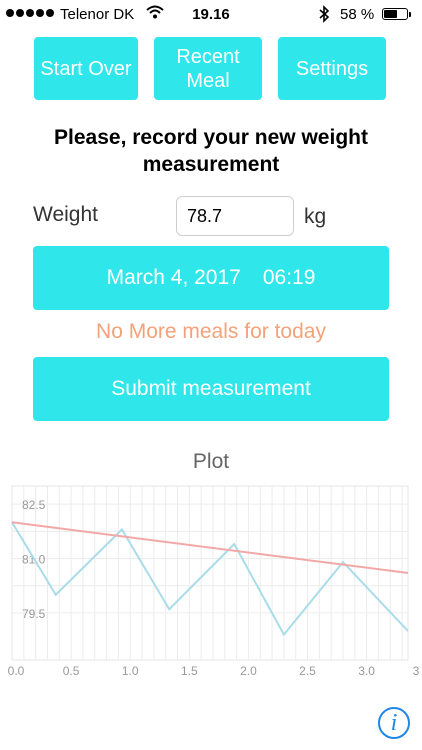 The height and width of the screenshot is (750, 422). What do you see at coordinates (86, 68) in the screenshot?
I see `start-over-button: Start Over` at bounding box center [86, 68].